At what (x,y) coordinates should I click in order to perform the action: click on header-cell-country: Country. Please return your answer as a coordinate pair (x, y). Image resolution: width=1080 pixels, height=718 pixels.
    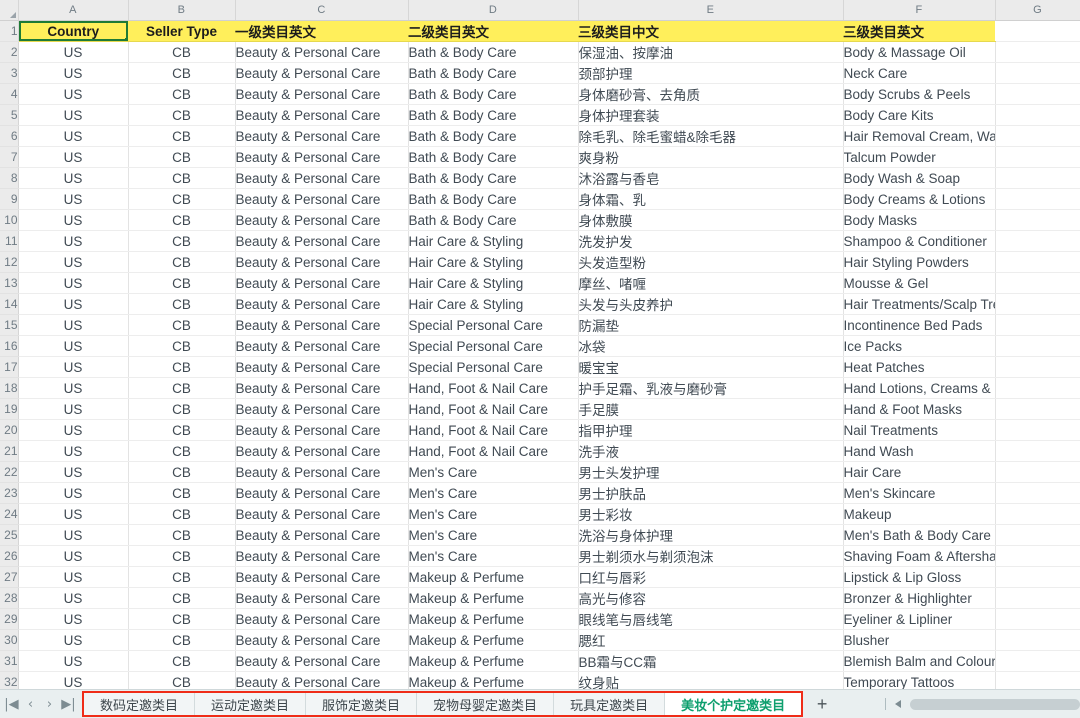
    Looking at the image, I should click on (73, 31).